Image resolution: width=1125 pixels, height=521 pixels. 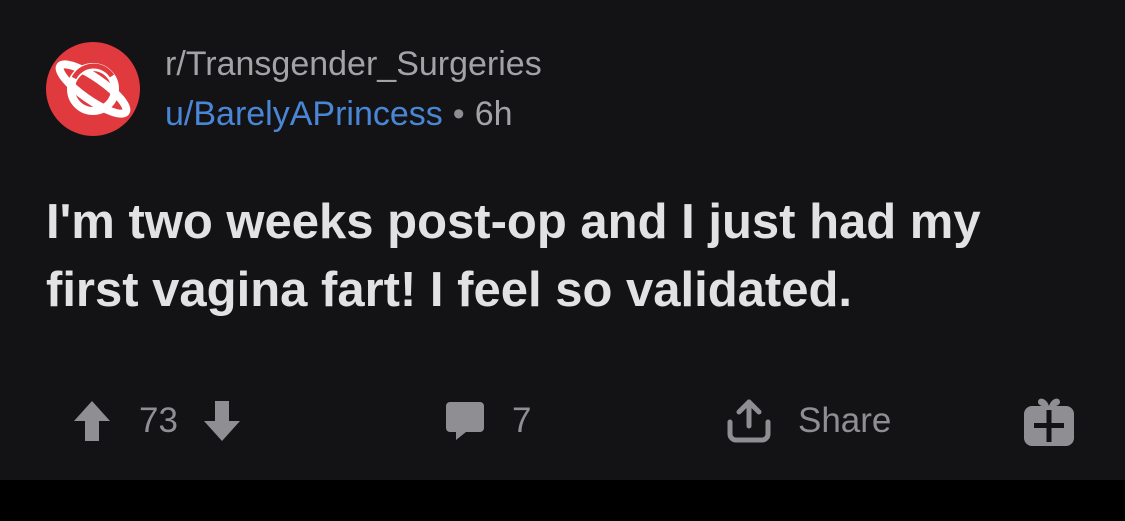 I want to click on share-icon, so click(x=749, y=421).